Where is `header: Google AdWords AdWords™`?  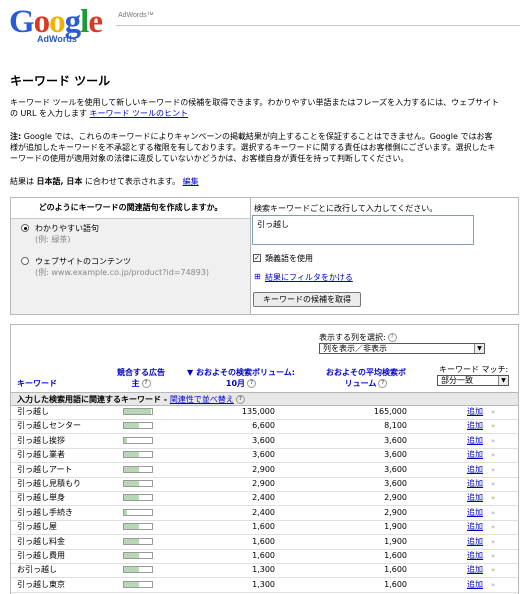
header: Google AdWords AdWords™ is located at coordinates (260, 25).